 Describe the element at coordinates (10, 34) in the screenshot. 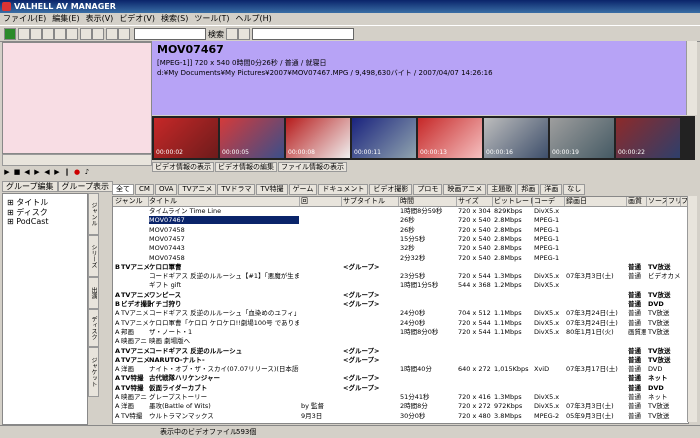

I see `new-icon` at that location.